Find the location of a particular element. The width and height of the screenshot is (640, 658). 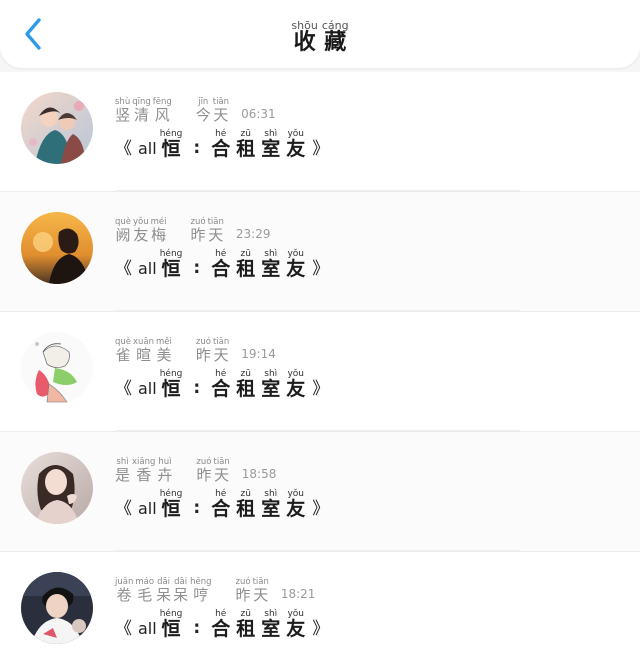

author-name: shì 是 xiāng 香 huì 卉 is located at coordinates (144, 470).